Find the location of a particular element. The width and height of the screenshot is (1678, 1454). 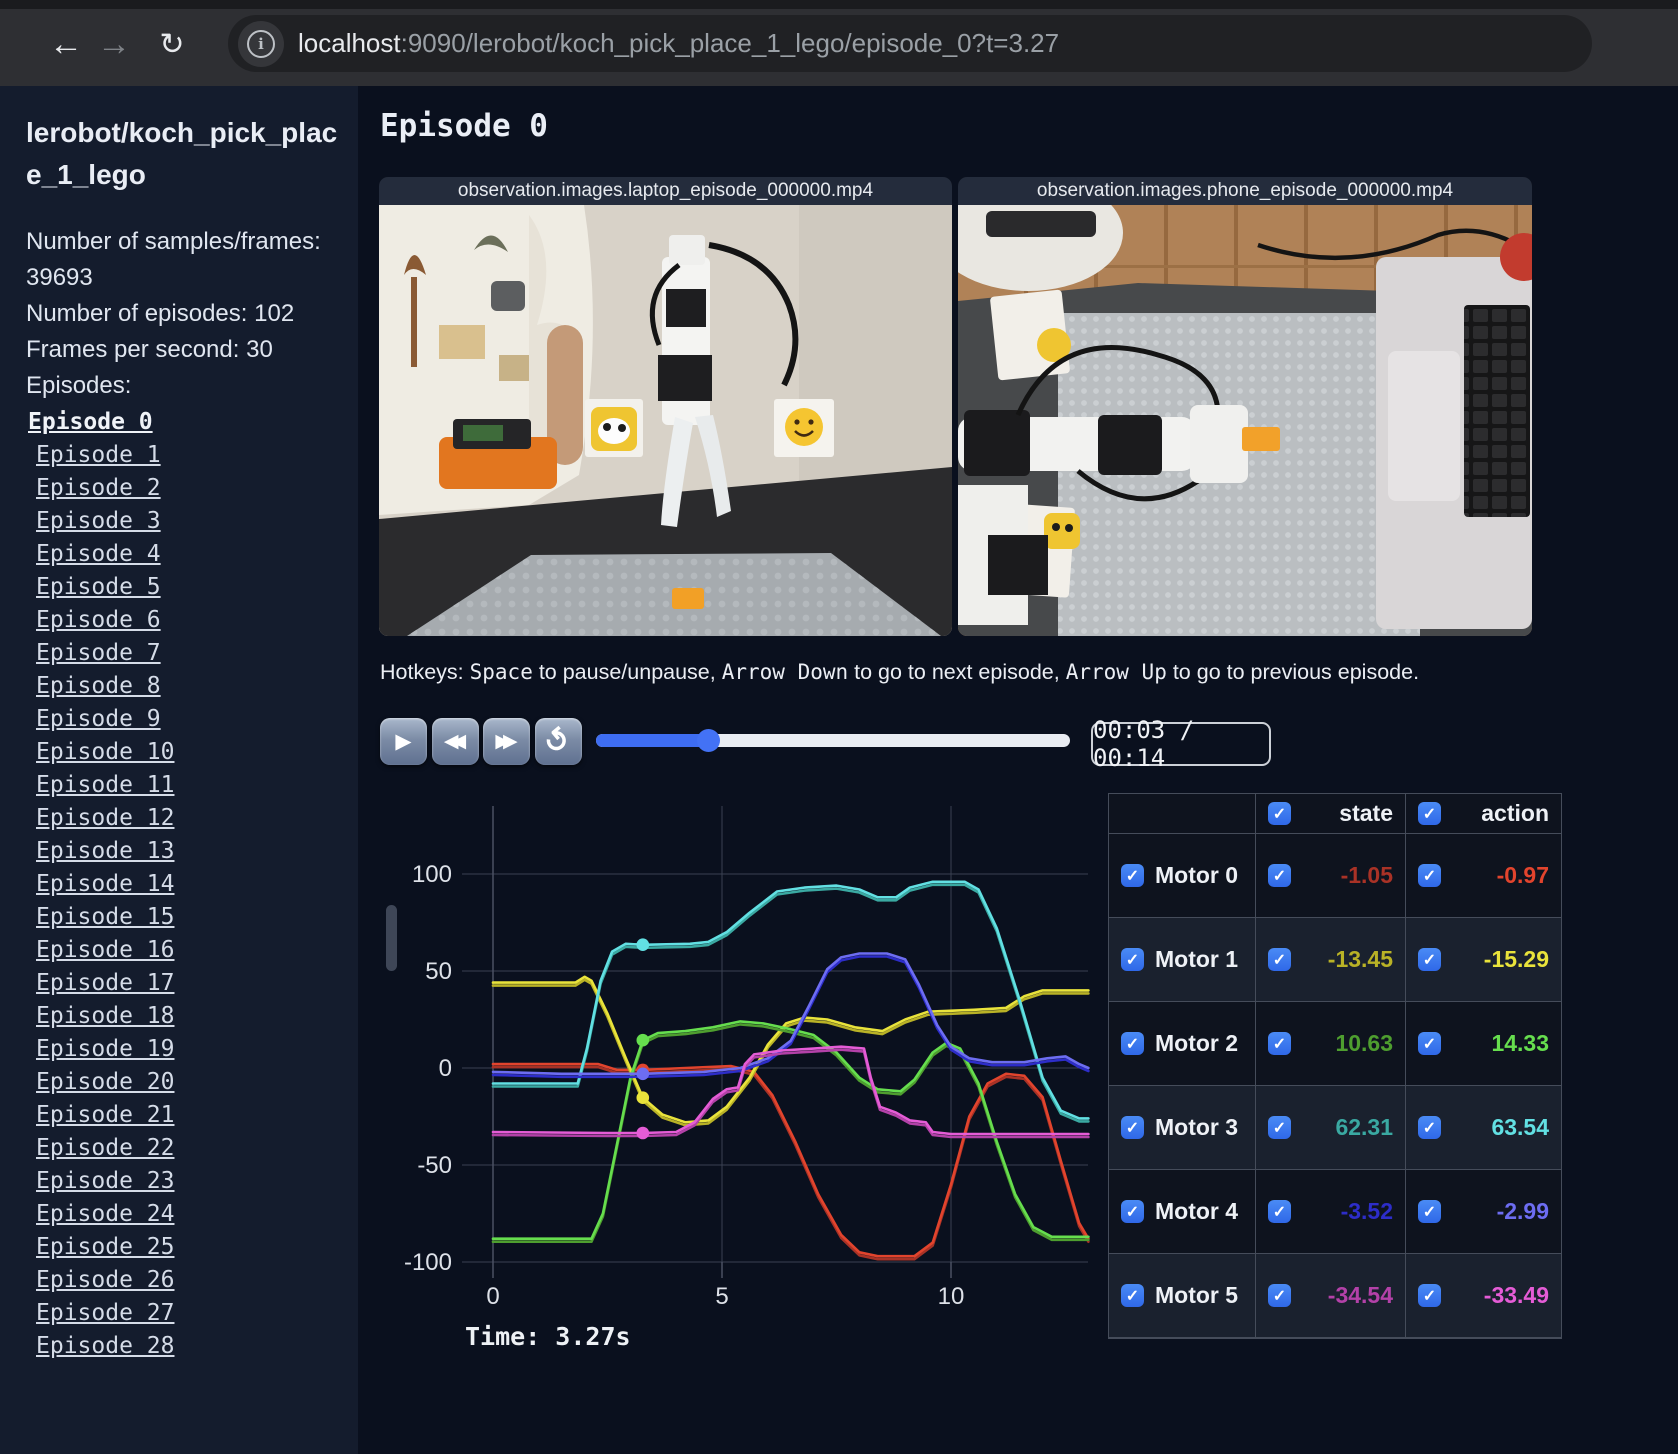

motor-0-checkbox is located at coordinates (1132, 875).